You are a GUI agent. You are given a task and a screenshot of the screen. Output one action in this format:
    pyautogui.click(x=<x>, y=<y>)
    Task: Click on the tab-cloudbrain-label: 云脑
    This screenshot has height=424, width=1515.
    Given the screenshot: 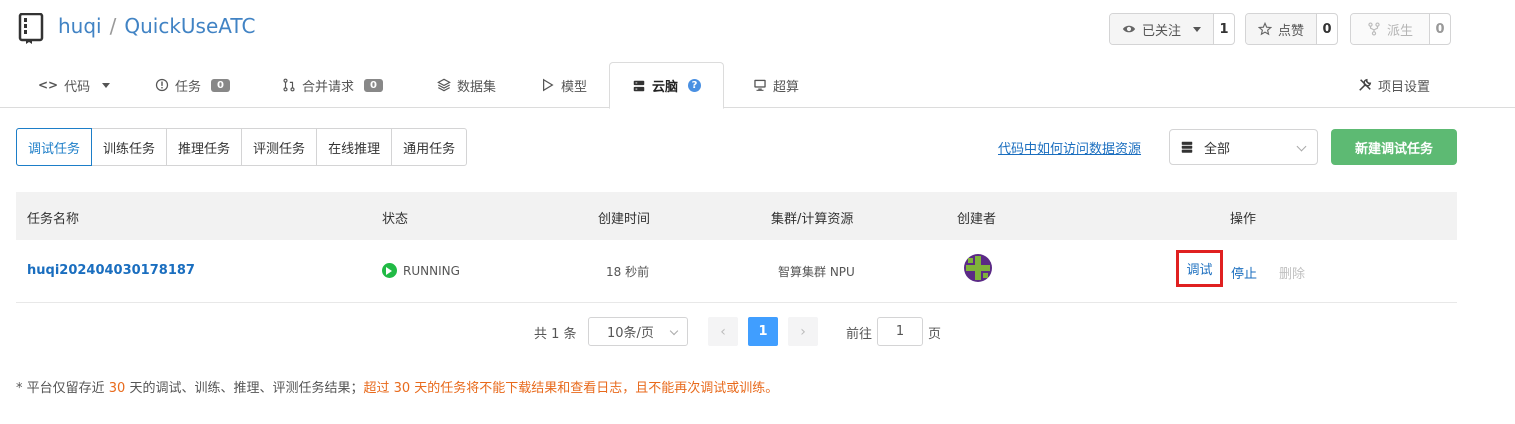 What is the action you would take?
    pyautogui.click(x=665, y=87)
    